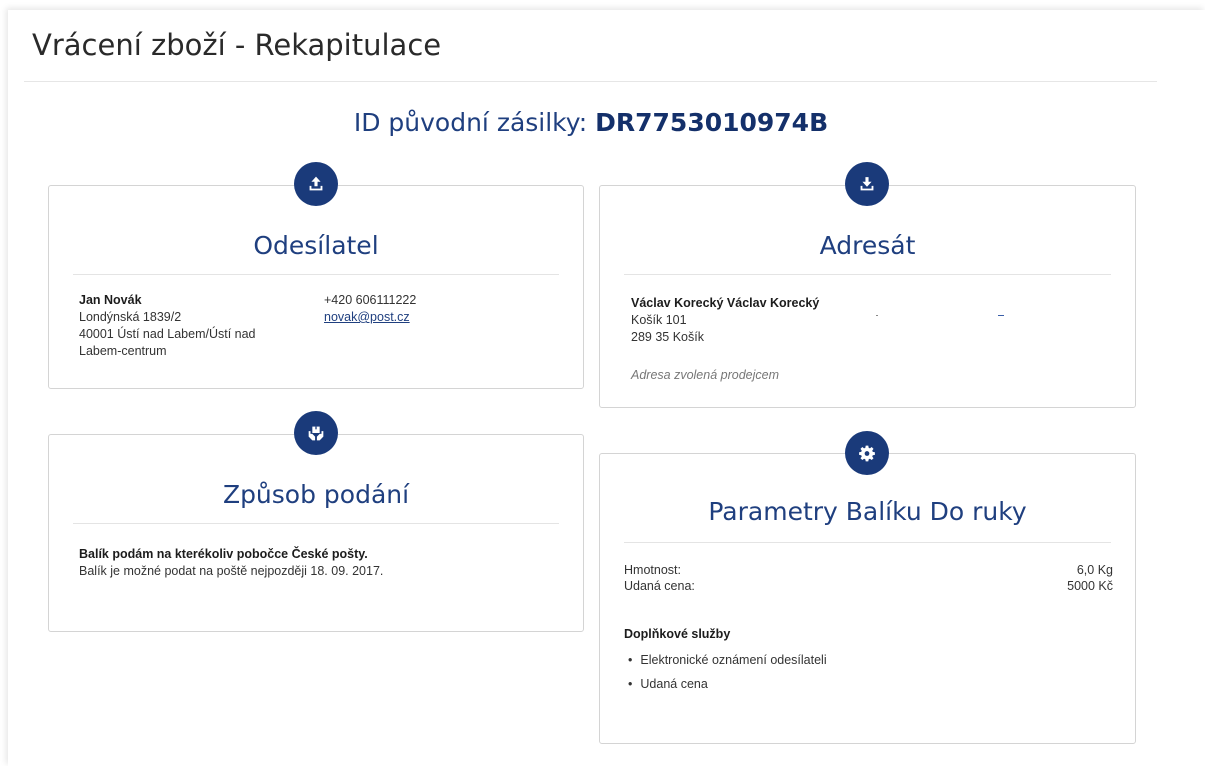  What do you see at coordinates (316, 274) in the screenshot?
I see `sender-card-divider` at bounding box center [316, 274].